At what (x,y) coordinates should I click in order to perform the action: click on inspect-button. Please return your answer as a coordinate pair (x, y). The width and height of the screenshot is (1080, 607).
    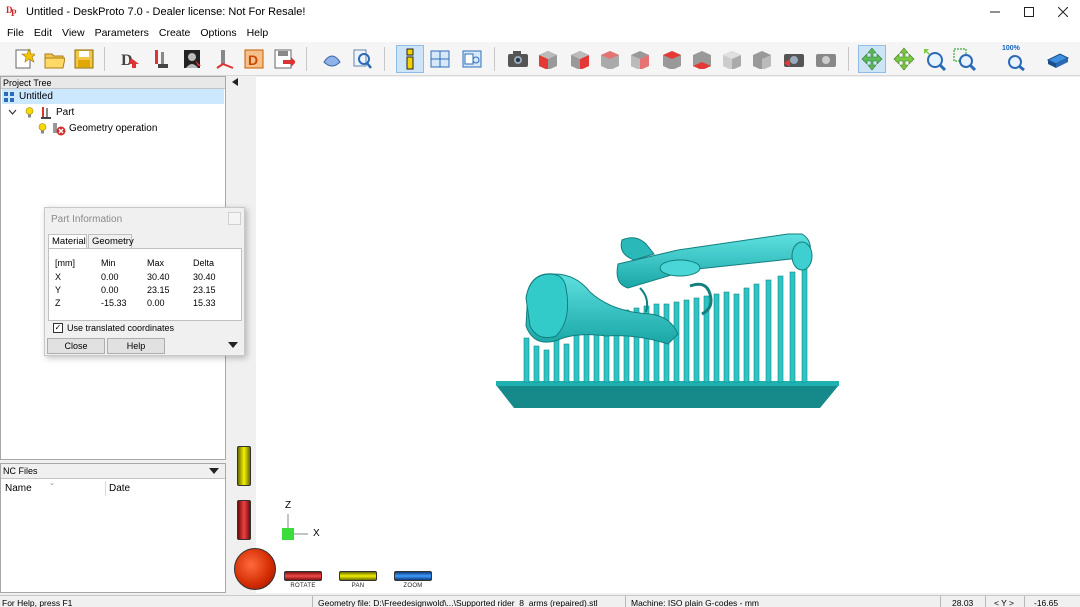
    Looking at the image, I should click on (362, 59).